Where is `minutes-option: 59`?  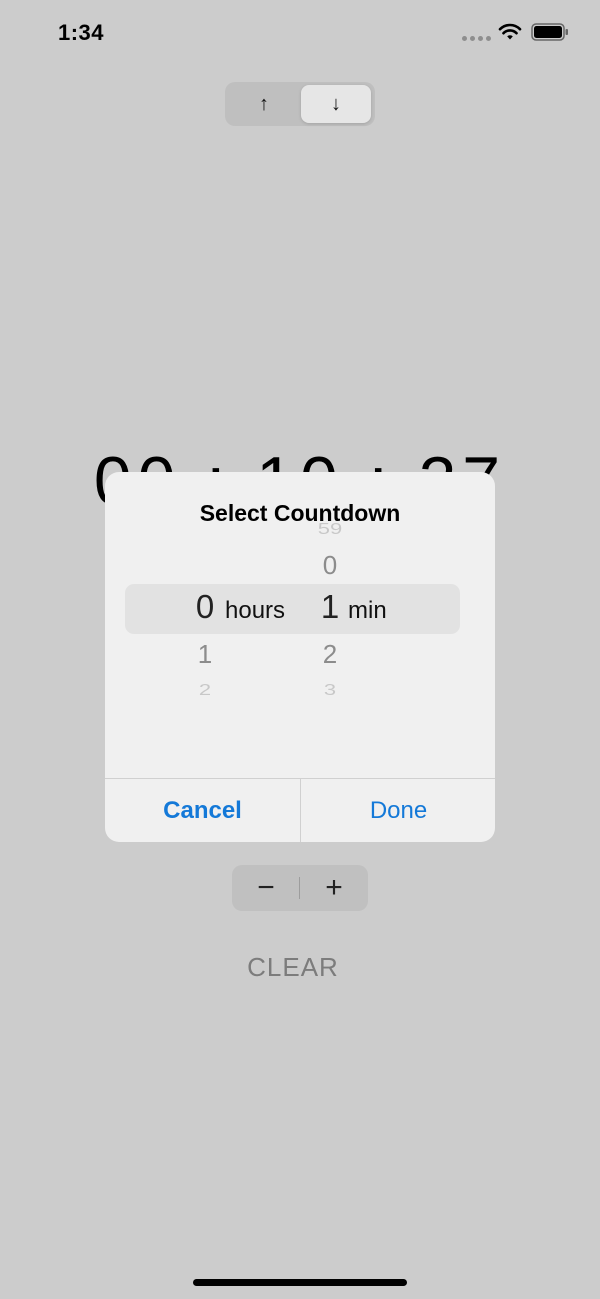
minutes-option: 59 is located at coordinates (330, 529).